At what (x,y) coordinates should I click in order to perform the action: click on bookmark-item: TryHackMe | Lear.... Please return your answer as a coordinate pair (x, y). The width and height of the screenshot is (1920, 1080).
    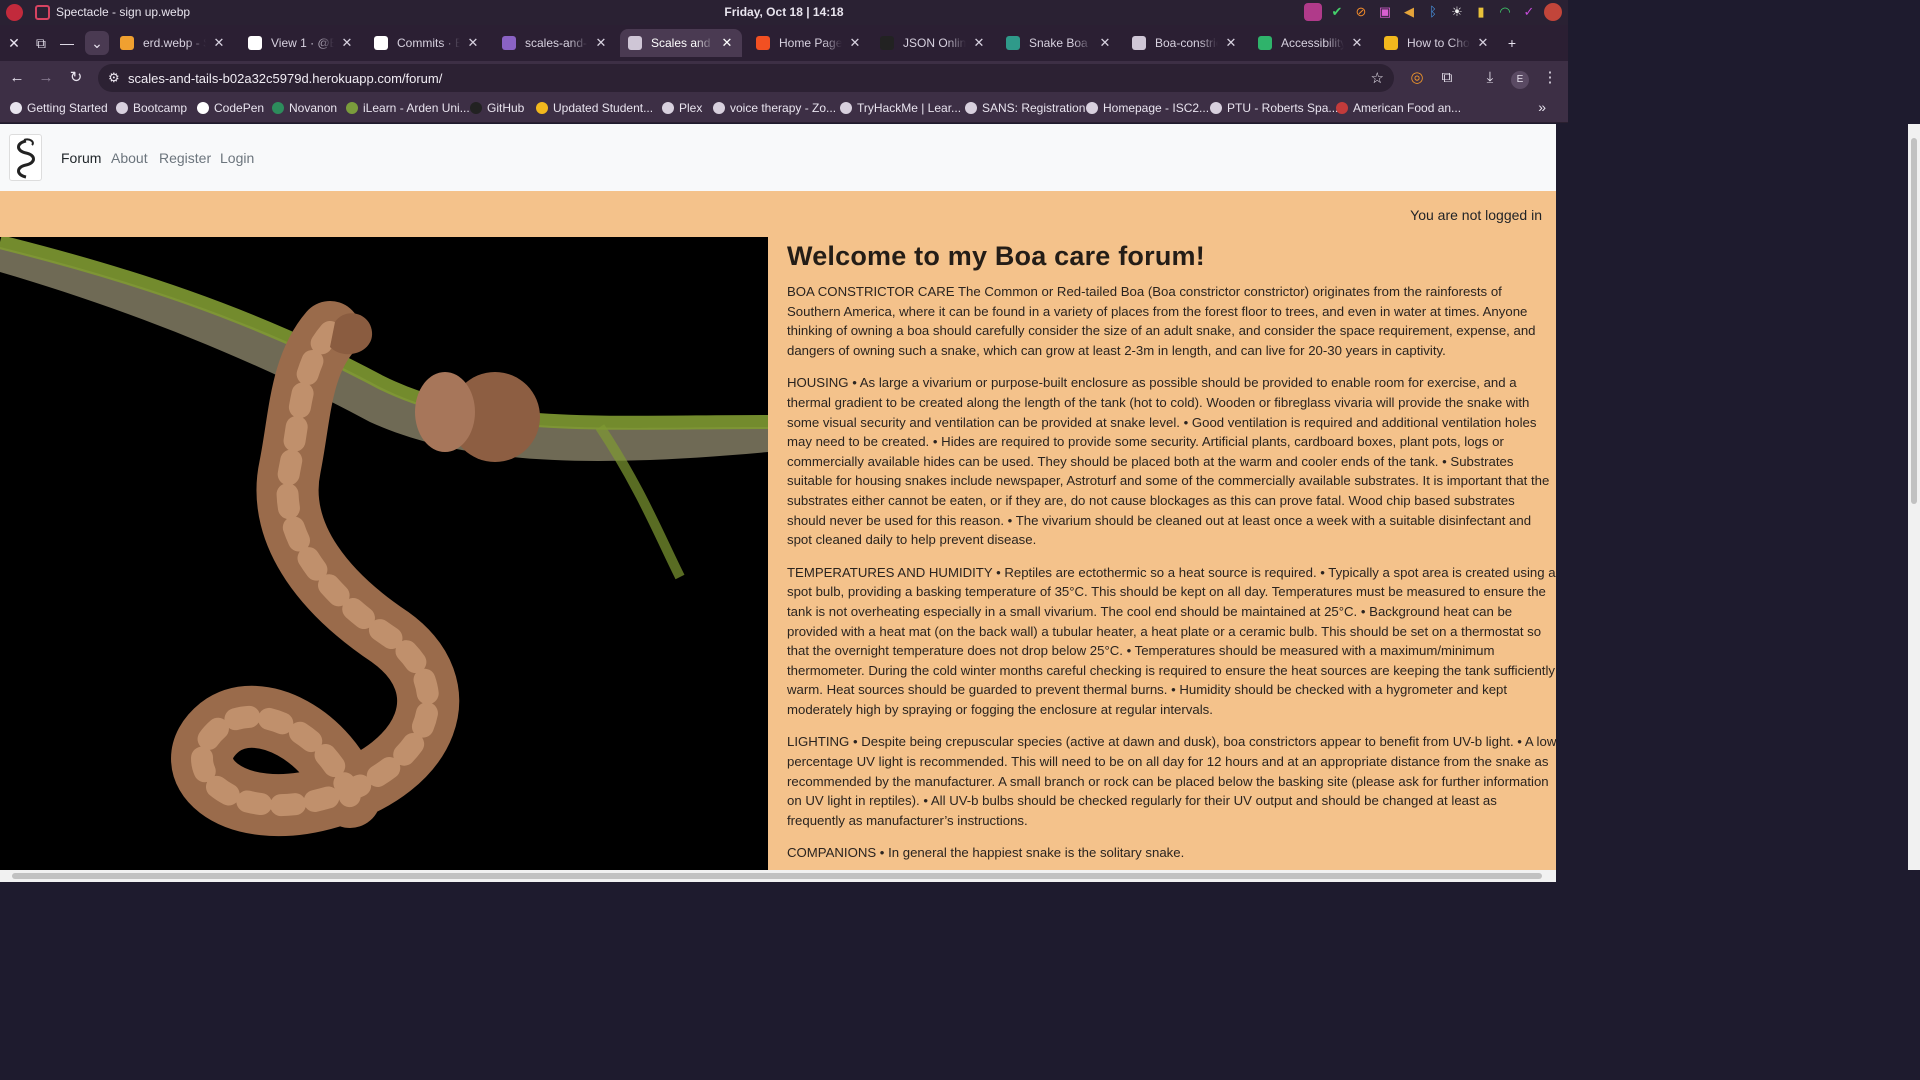
    Looking at the image, I should click on (900, 108).